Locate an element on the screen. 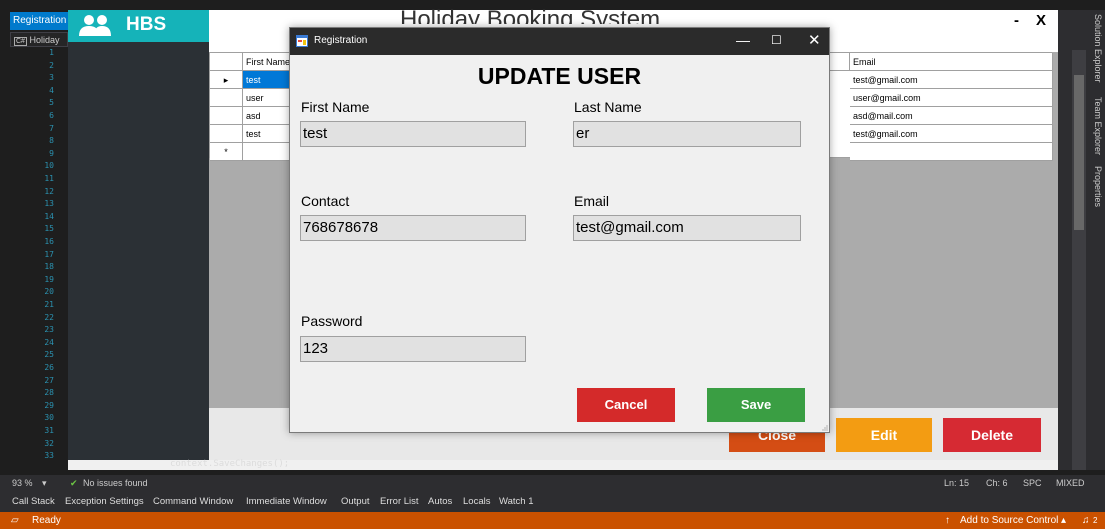  status-bar: ▱ Ready ↑ Add to Source Control ▴ ♫ 2 is located at coordinates (552, 520).